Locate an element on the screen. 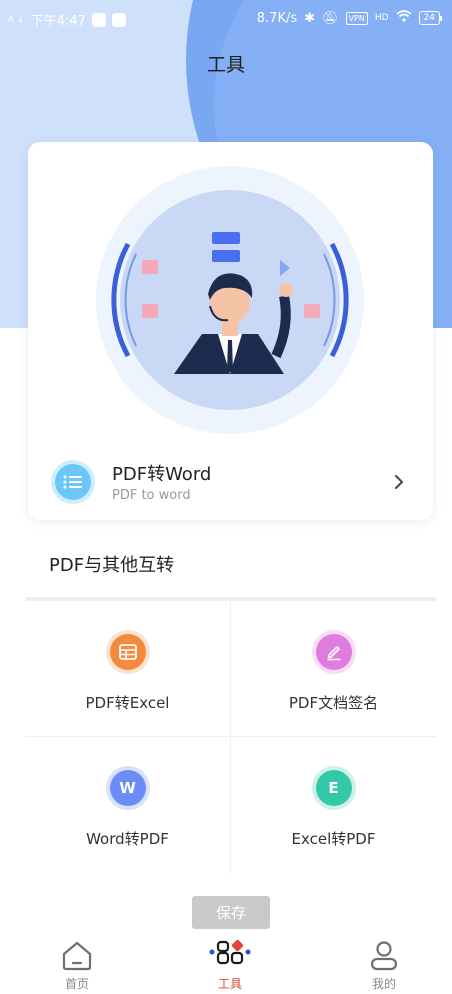  tool-label: PDF转Excel is located at coordinates (127, 703).